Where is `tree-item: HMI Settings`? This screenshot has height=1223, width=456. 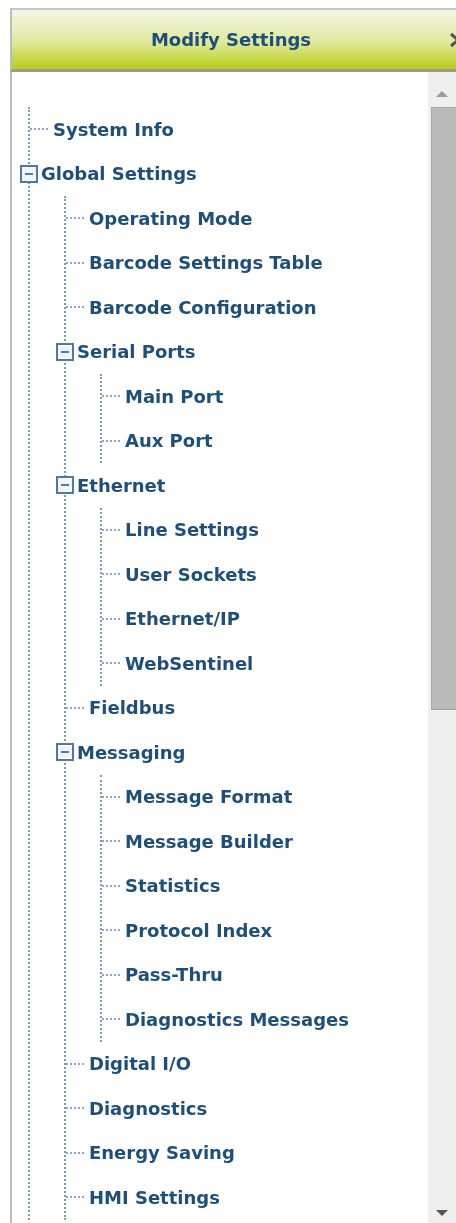
tree-item: HMI Settings is located at coordinates (154, 1197).